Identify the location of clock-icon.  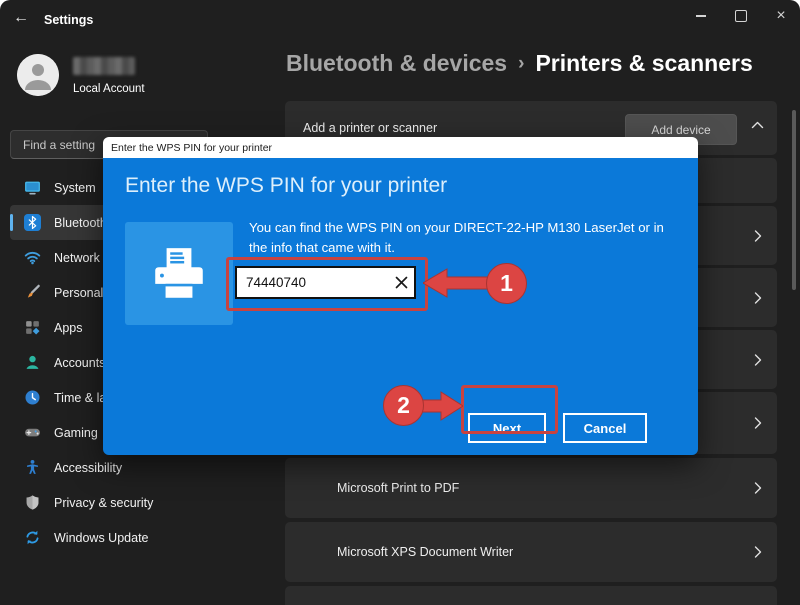
(32, 397).